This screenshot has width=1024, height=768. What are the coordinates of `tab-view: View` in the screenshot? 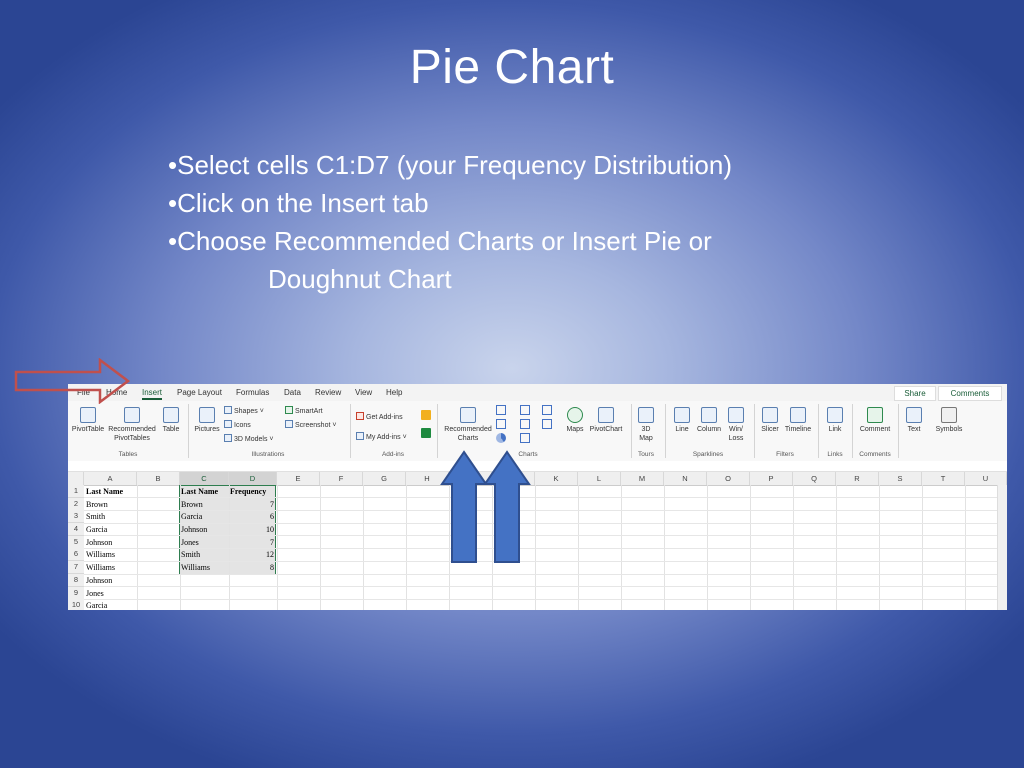 It's located at (363, 392).